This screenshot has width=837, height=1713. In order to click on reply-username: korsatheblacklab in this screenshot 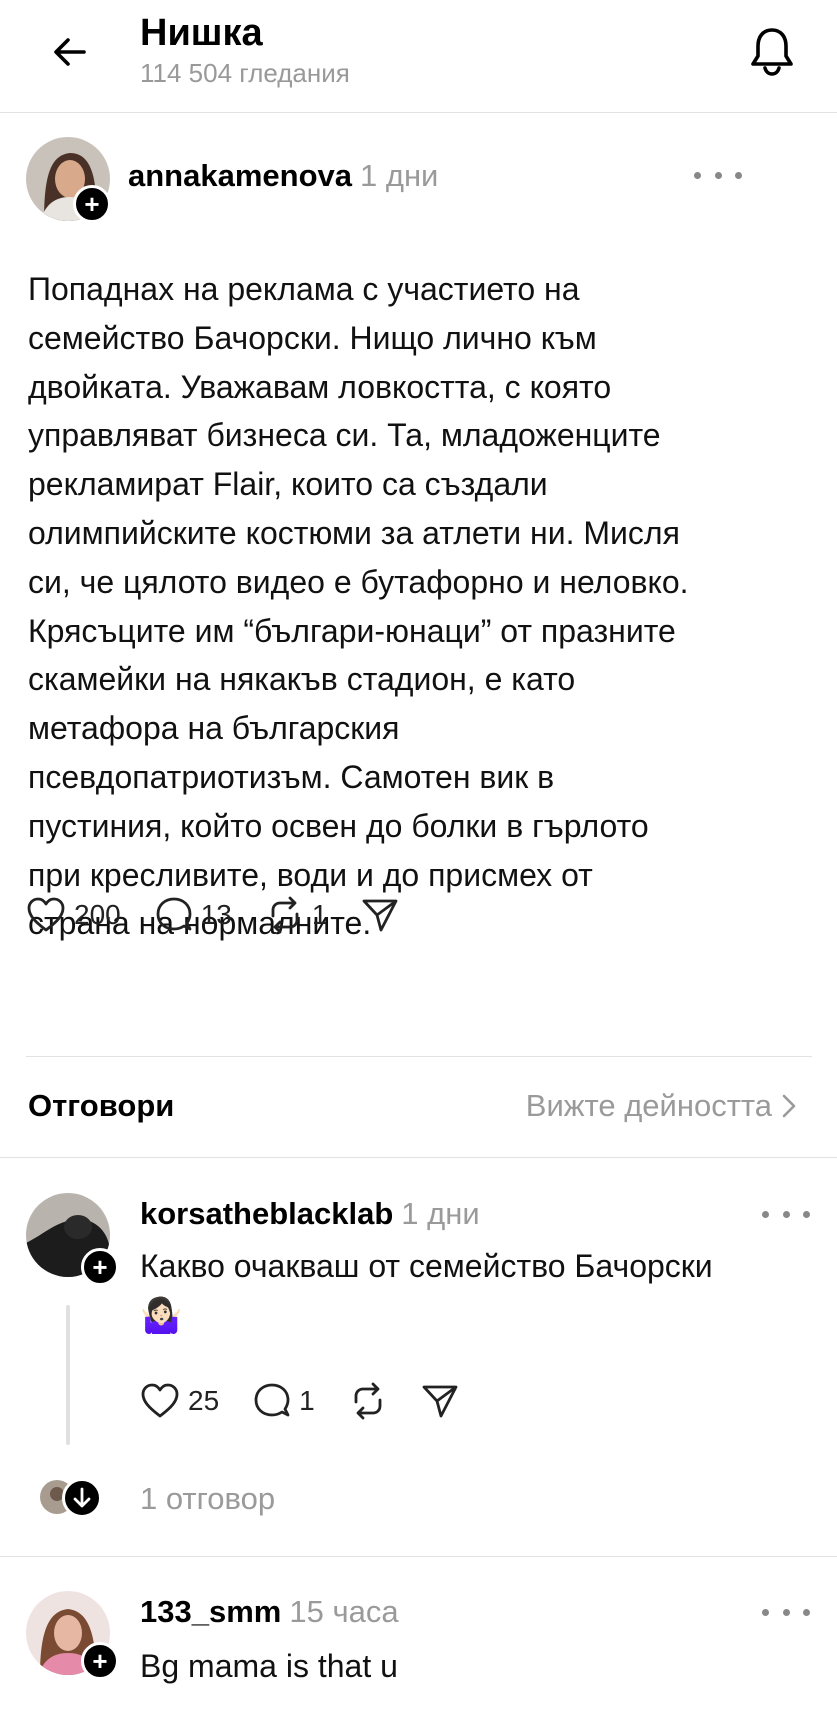, I will do `click(266, 1213)`.